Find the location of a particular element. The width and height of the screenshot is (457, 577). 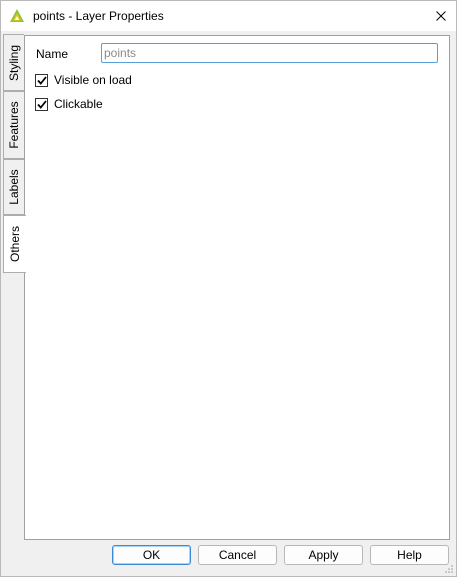

qgis-app-icon is located at coordinates (17, 15).